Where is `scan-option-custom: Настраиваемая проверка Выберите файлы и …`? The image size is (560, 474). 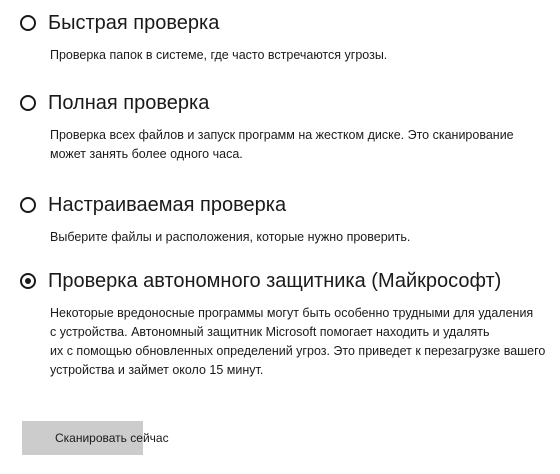
scan-option-custom: Настраиваемая проверка Выберите файлы и … is located at coordinates (285, 219).